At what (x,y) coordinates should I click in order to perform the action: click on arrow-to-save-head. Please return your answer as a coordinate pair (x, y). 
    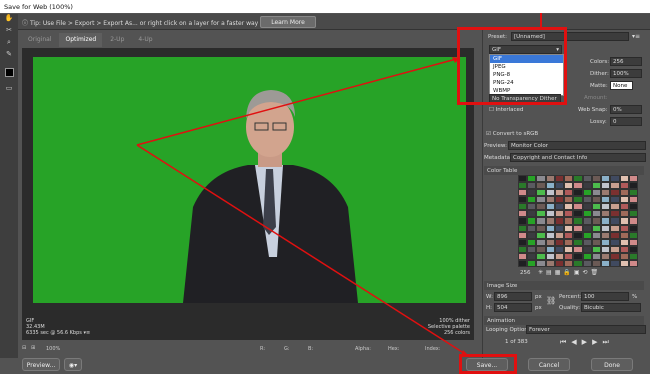
    Looking at the image, I should click on (465, 353).